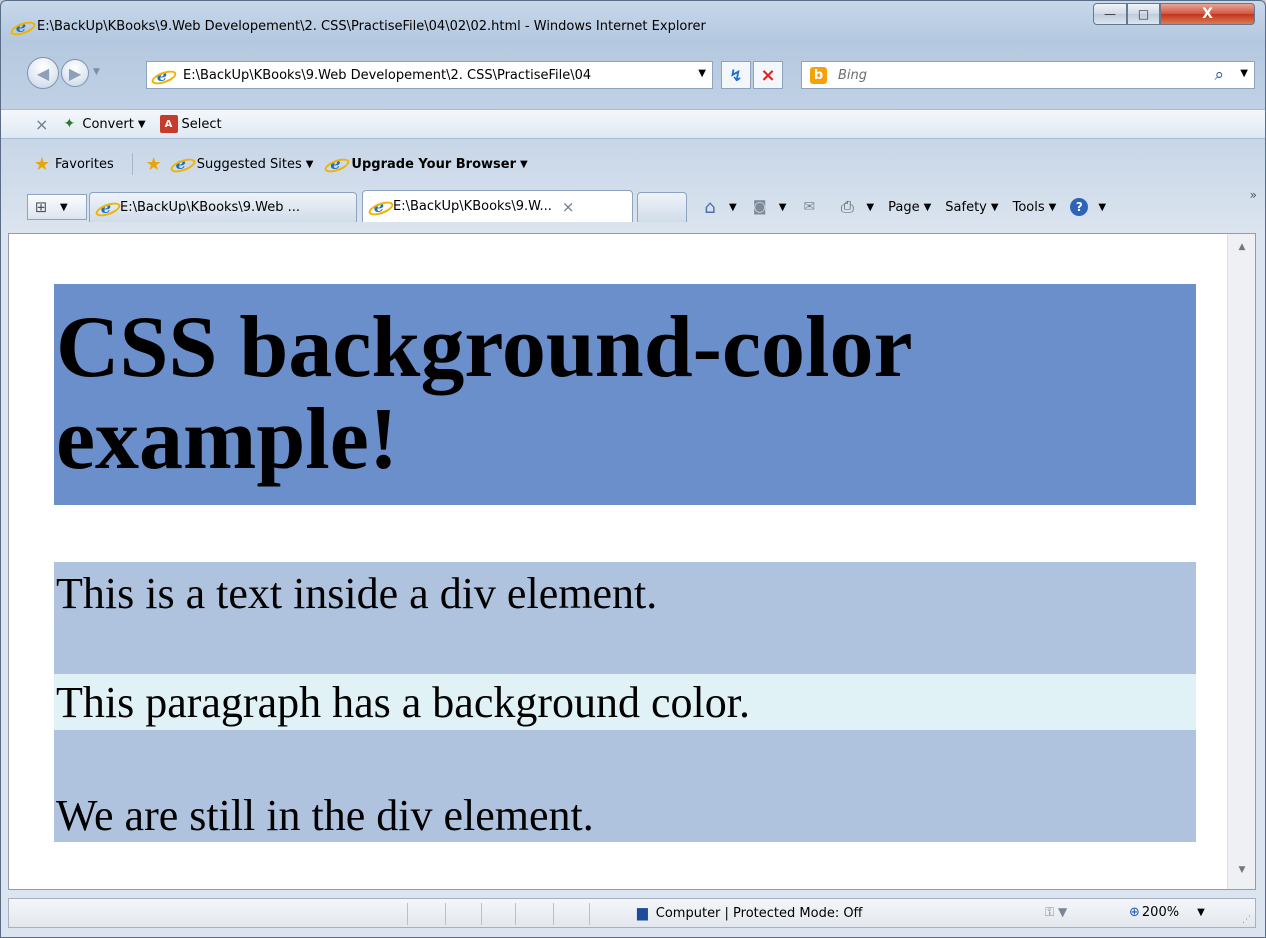  What do you see at coordinates (1253, 195) in the screenshot?
I see `more-tools-chevron: »` at bounding box center [1253, 195].